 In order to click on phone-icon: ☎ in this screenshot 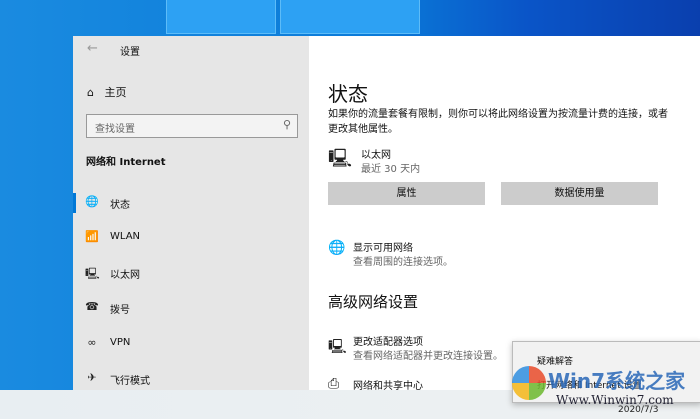, I will do `click(92, 306)`.